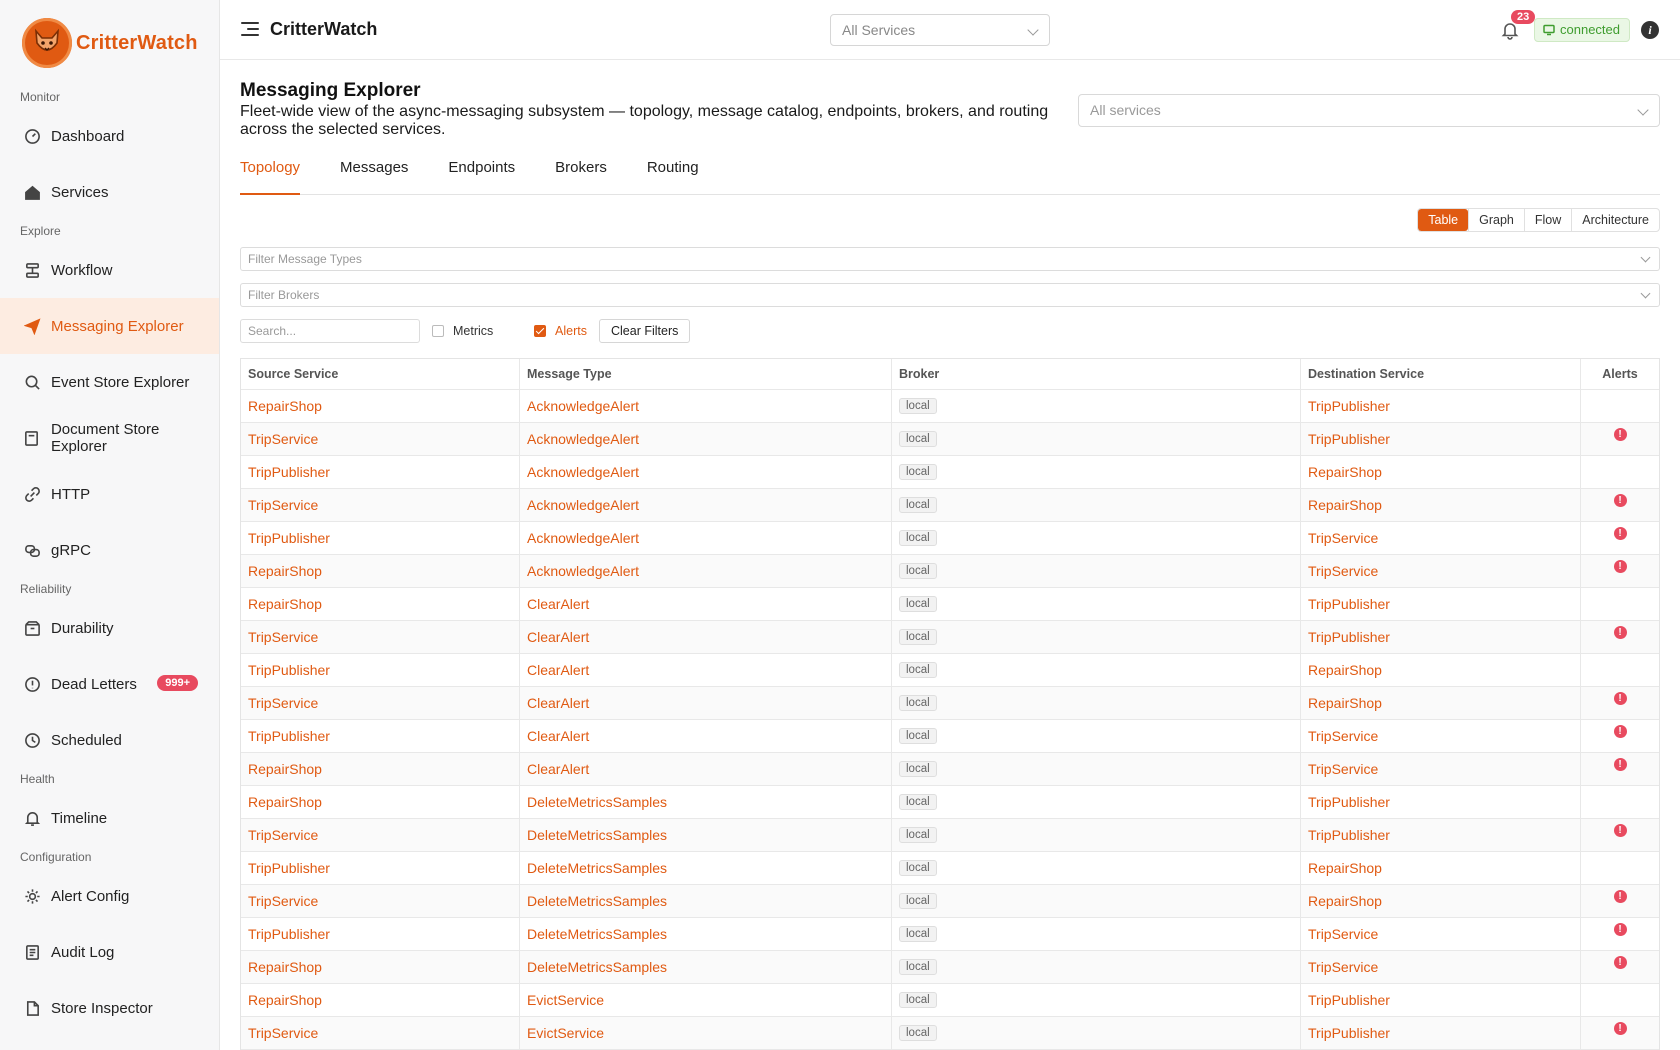  I want to click on metrics-checkbox: Metrics, so click(462, 331).